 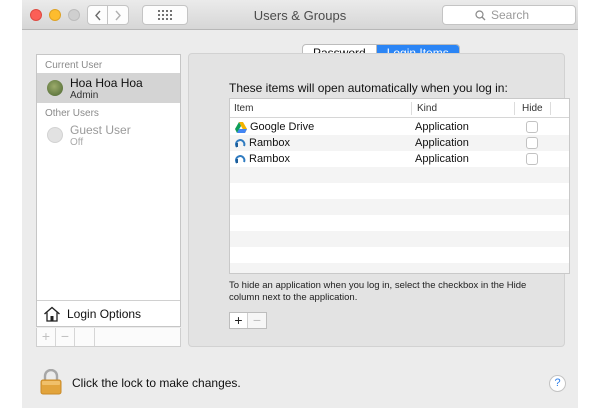 What do you see at coordinates (427, 108) in the screenshot?
I see `column-header-kind: Kind` at bounding box center [427, 108].